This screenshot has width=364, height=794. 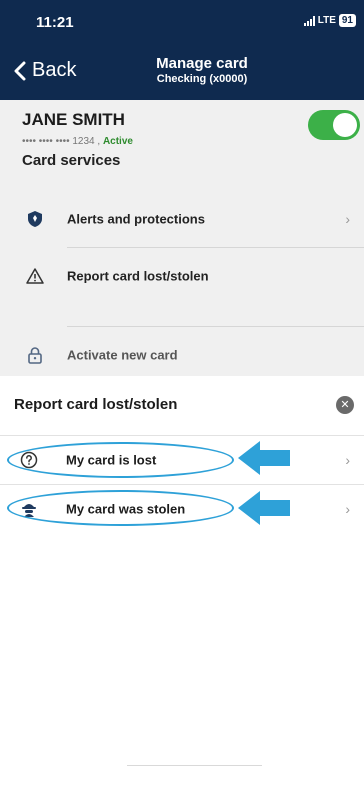 I want to click on status-indicators: LTE 91, so click(x=329, y=20).